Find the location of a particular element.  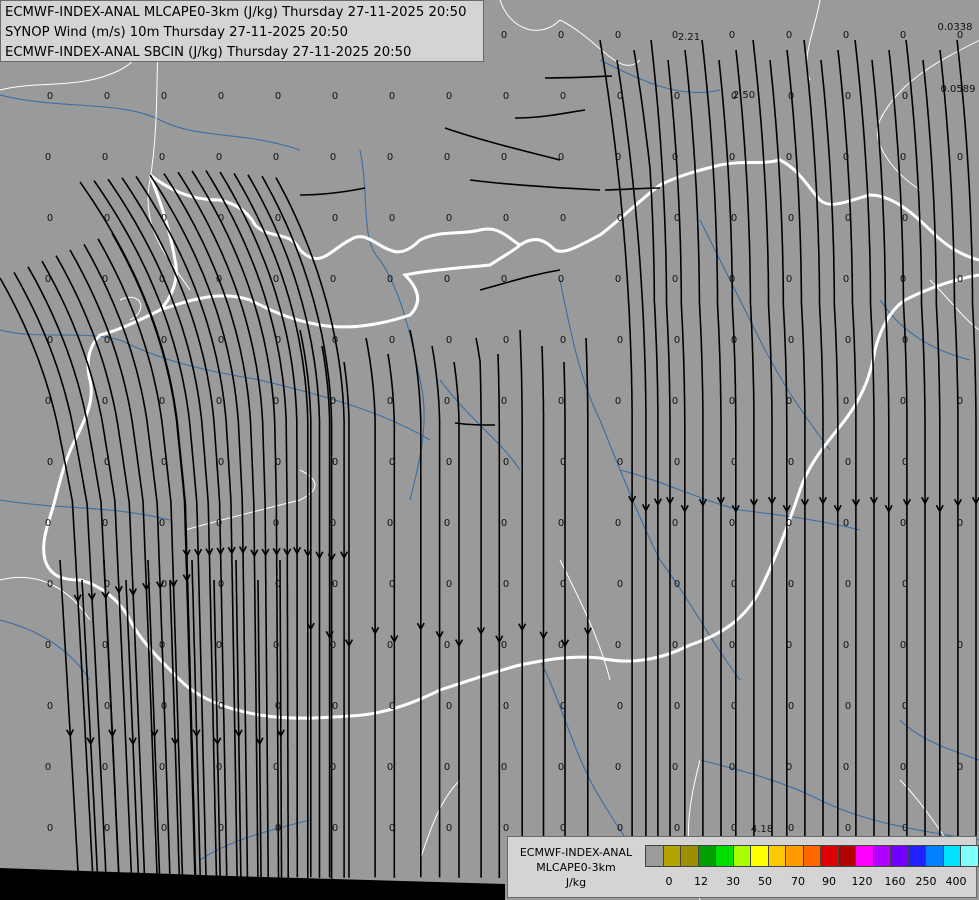

value-label: 2.50 is located at coordinates (744, 95).